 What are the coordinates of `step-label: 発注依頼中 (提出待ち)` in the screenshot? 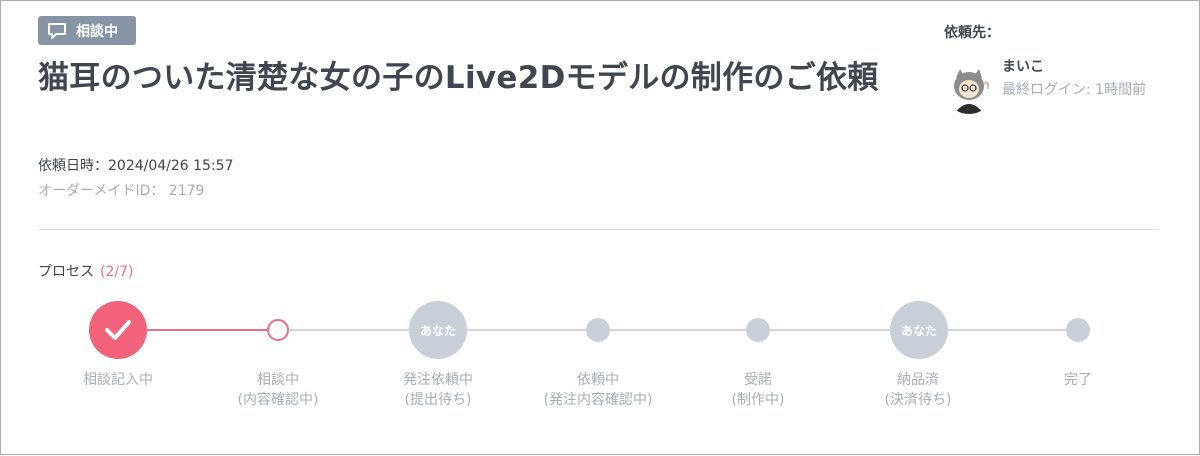 It's located at (438, 390).